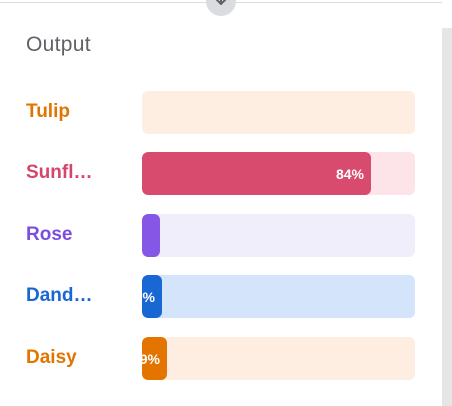 Image resolution: width=452 pixels, height=406 pixels. Describe the element at coordinates (151, 358) in the screenshot. I see `confidence-percent: 9%` at that location.